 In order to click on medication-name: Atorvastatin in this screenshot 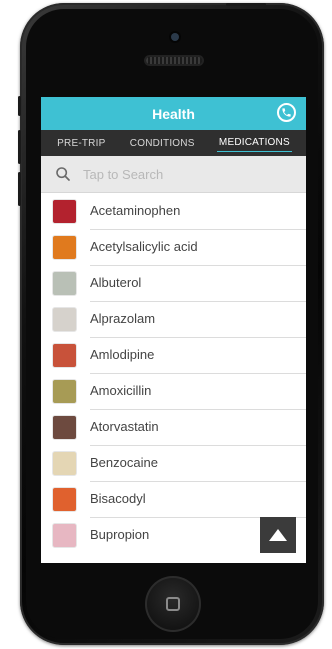, I will do `click(198, 427)`.